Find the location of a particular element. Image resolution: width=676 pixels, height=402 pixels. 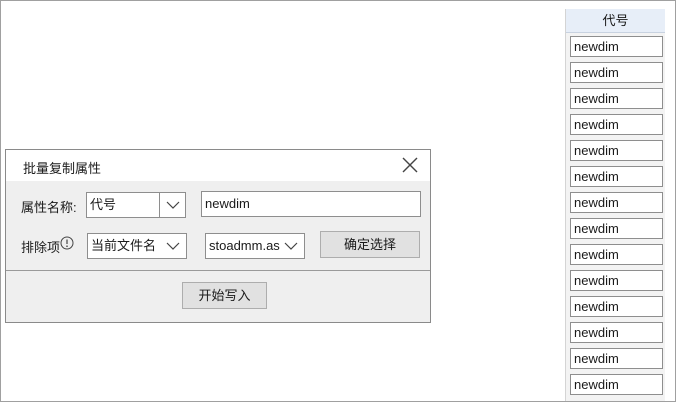

confirm-selection-button: 确定选择 is located at coordinates (370, 244).